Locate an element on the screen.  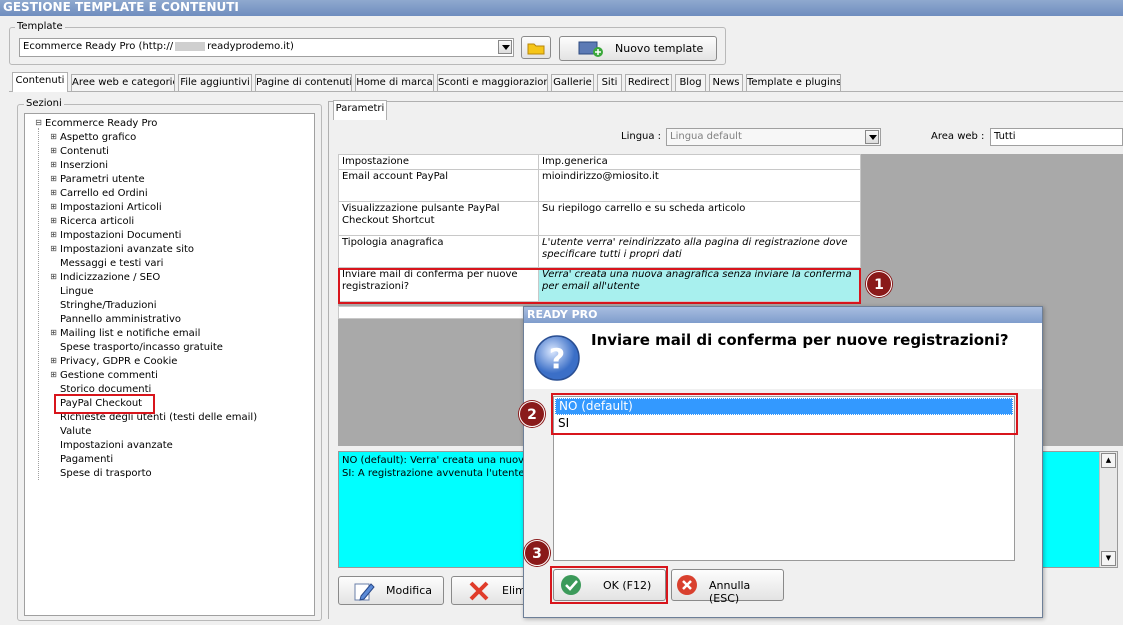
cancel-label: Annulla (ESC) is located at coordinates (730, 592).